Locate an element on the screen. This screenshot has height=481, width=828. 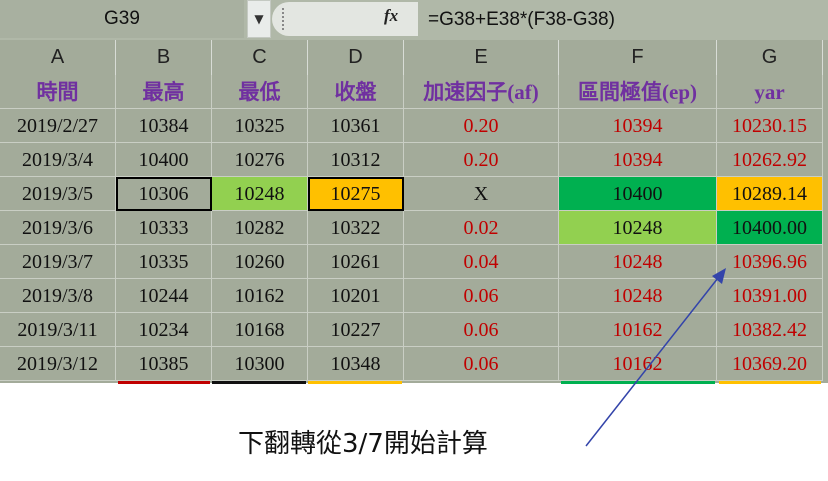
annotation-arrow is located at coordinates (655, 357).